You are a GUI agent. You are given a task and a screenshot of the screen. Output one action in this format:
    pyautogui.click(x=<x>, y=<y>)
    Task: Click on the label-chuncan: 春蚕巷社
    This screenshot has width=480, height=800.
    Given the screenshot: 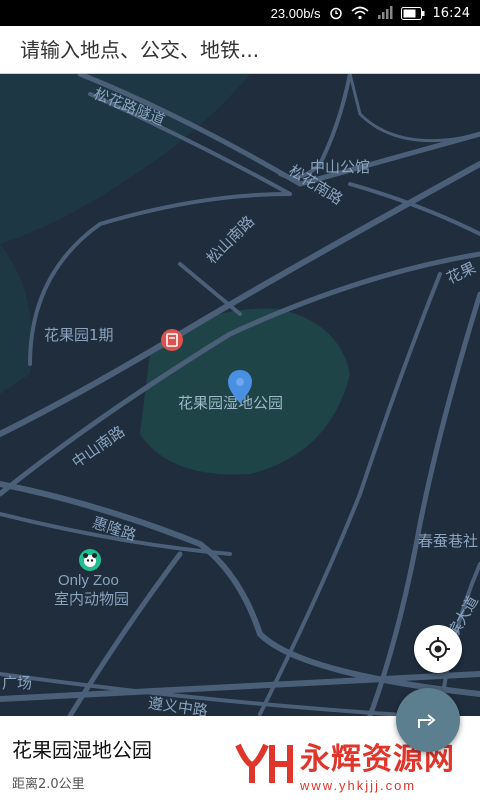 What is the action you would take?
    pyautogui.click(x=448, y=541)
    